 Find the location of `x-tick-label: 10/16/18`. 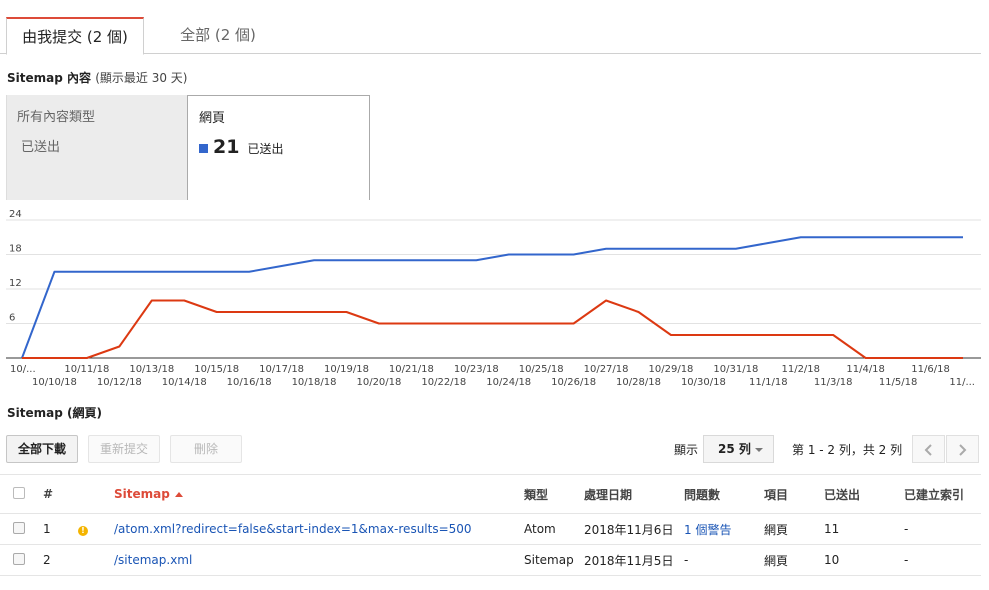

x-tick-label: 10/16/18 is located at coordinates (249, 382).